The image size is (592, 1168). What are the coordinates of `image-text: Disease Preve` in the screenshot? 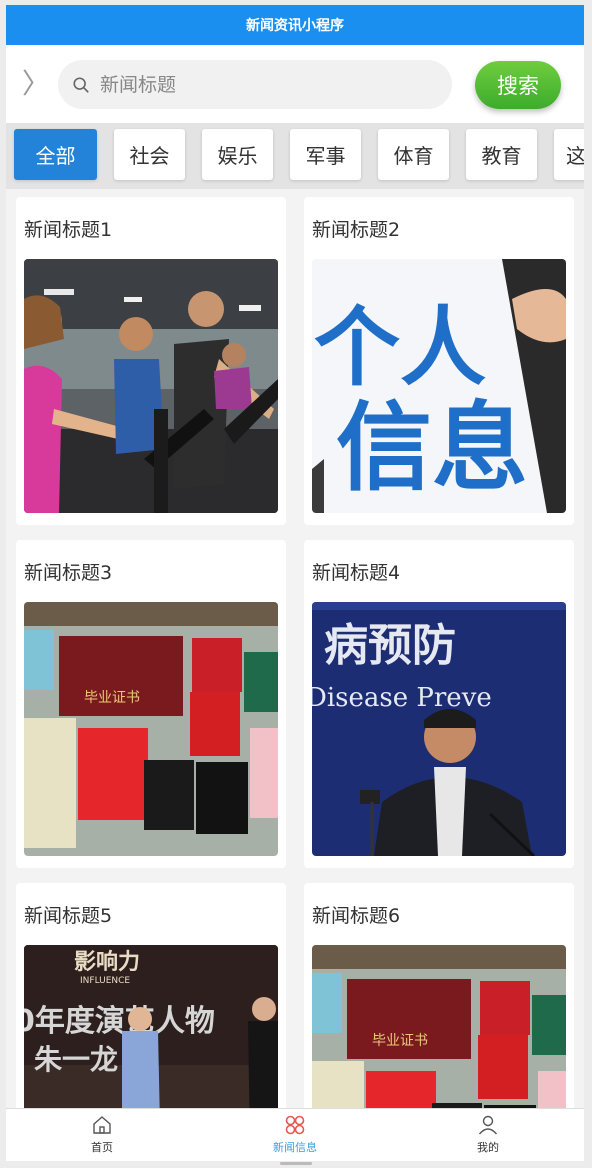 It's located at (402, 698).